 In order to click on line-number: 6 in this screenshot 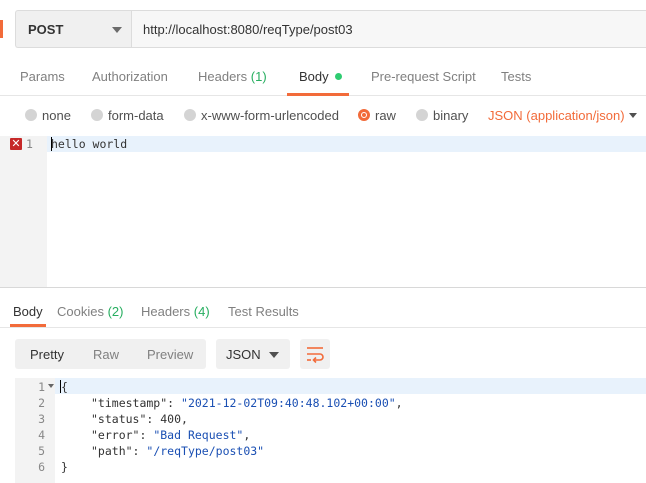, I will do `click(41, 467)`.